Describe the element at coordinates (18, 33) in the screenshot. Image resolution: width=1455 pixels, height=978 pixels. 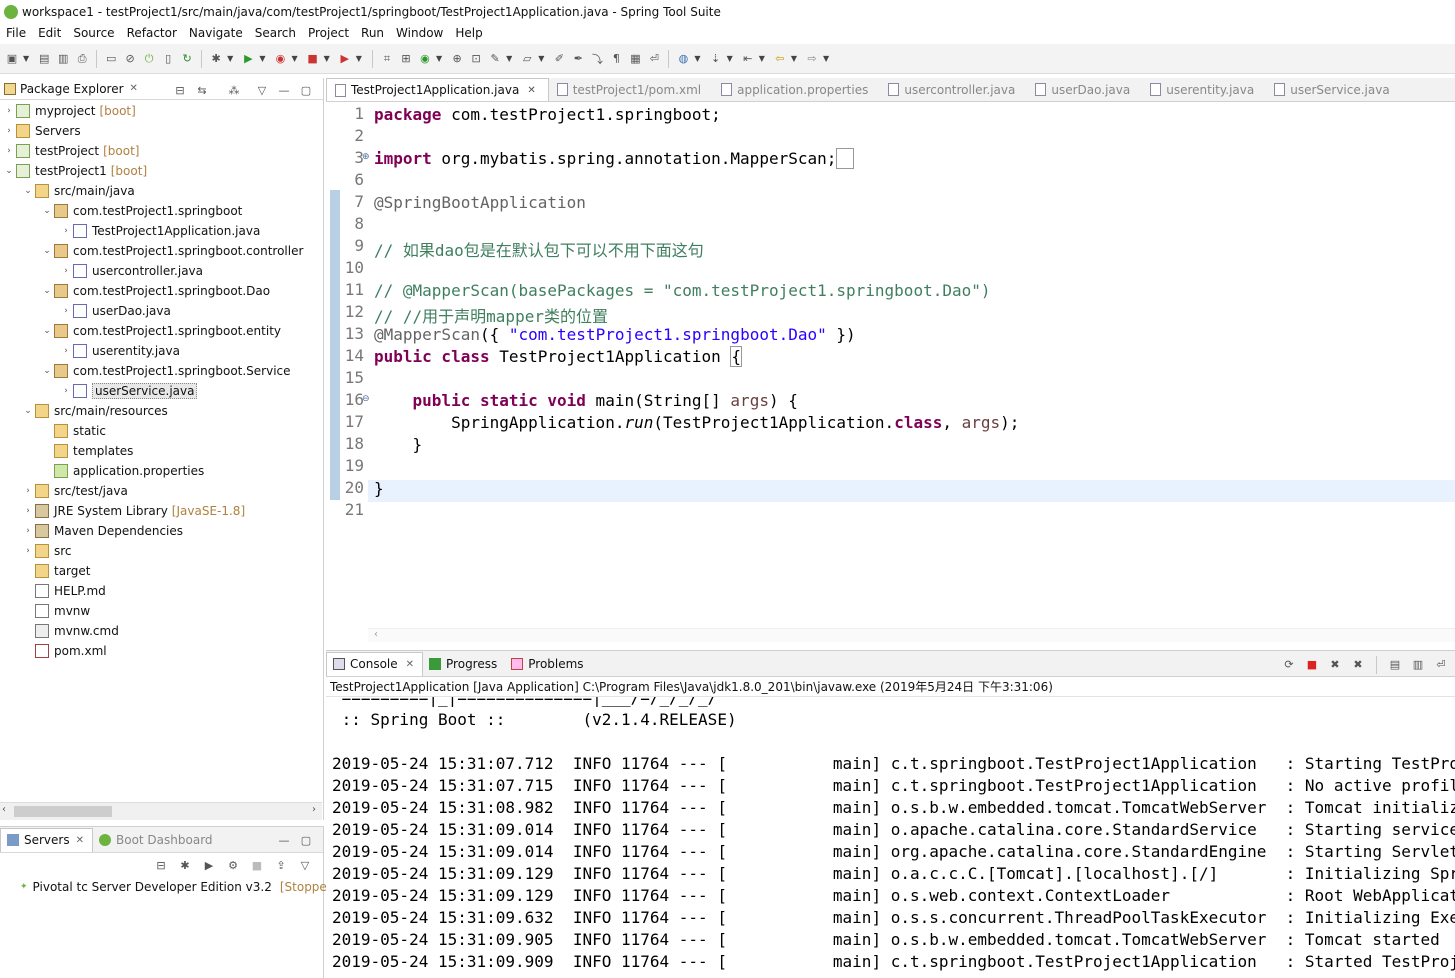
I see `menu-file: File` at that location.